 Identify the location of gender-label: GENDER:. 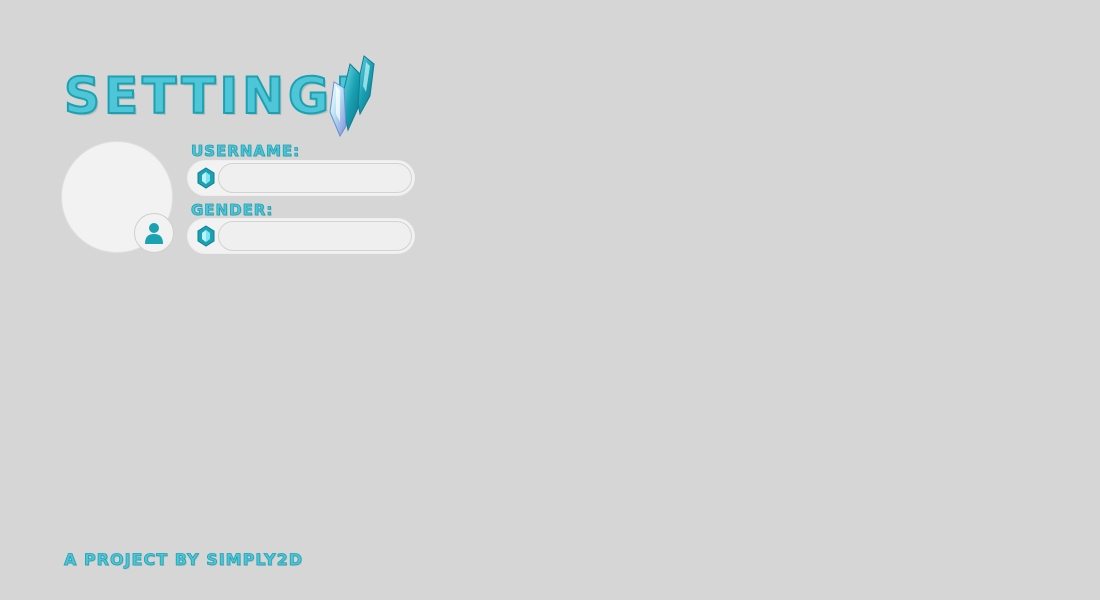
(232, 210).